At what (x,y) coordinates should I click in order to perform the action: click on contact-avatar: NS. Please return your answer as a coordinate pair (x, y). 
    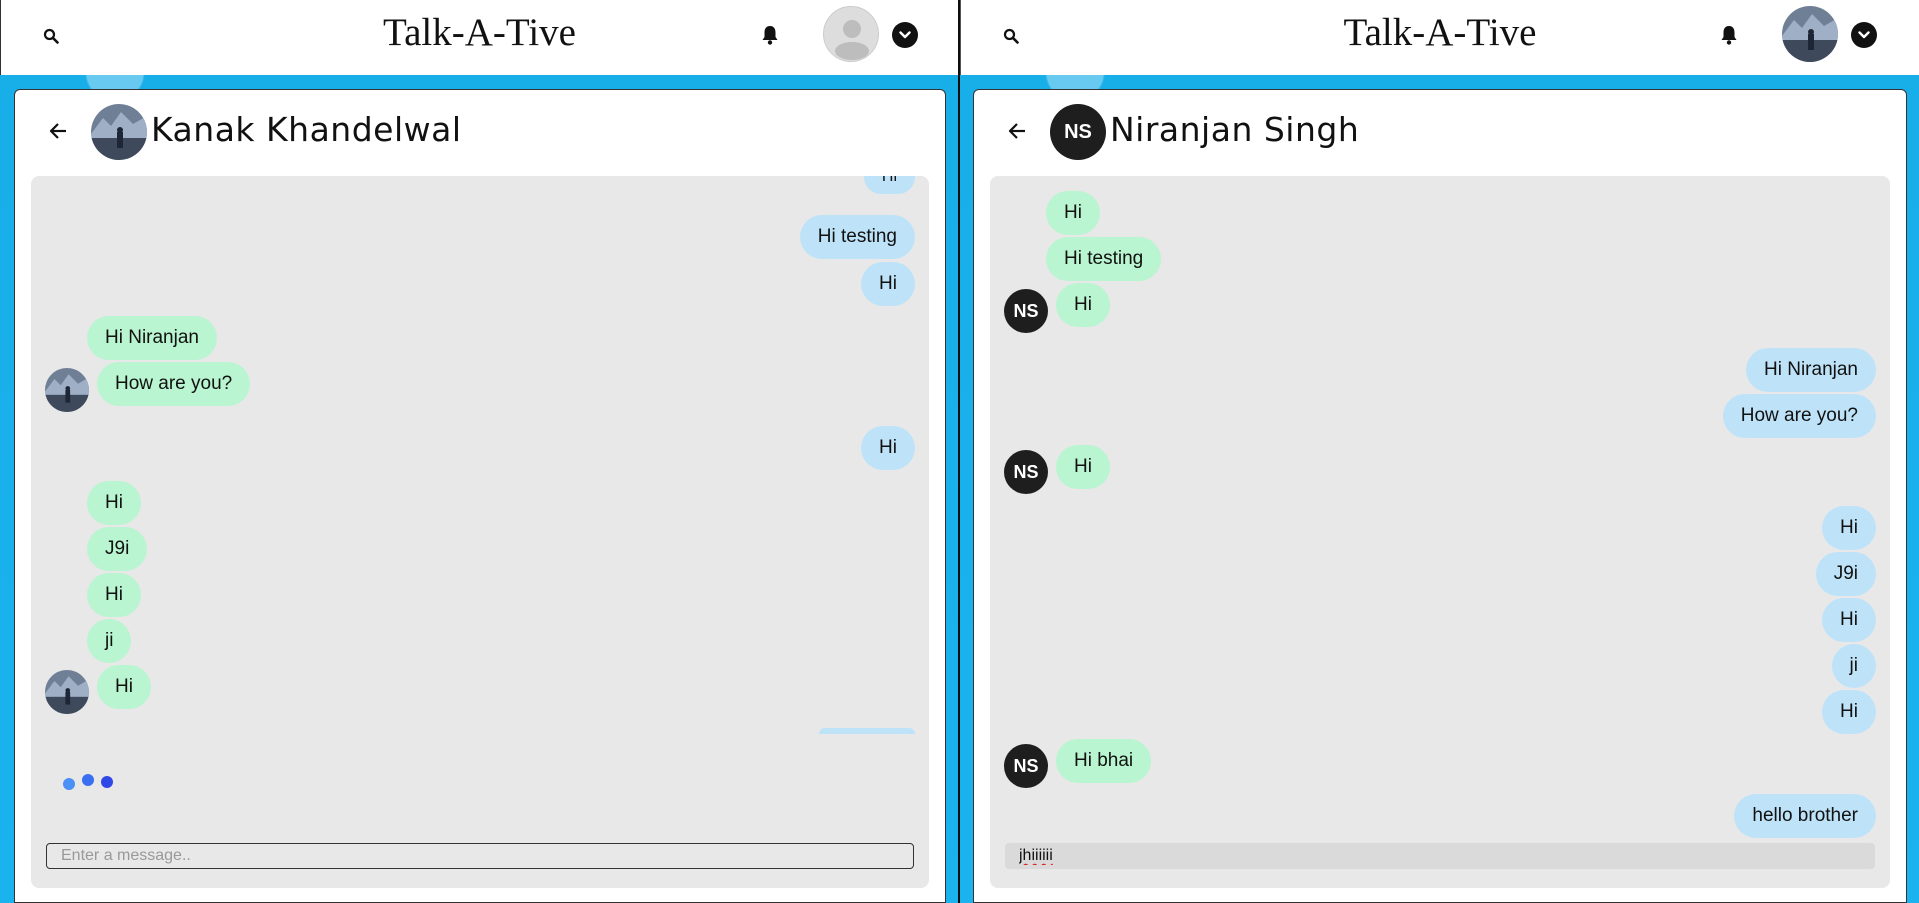
    Looking at the image, I should click on (1078, 132).